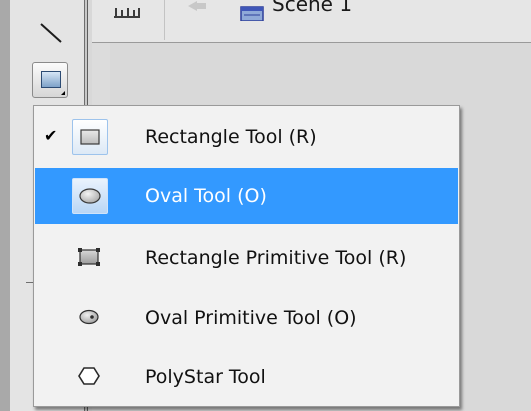 The image size is (531, 411). What do you see at coordinates (197, 8) in the screenshot?
I see `back-arrow-icon` at bounding box center [197, 8].